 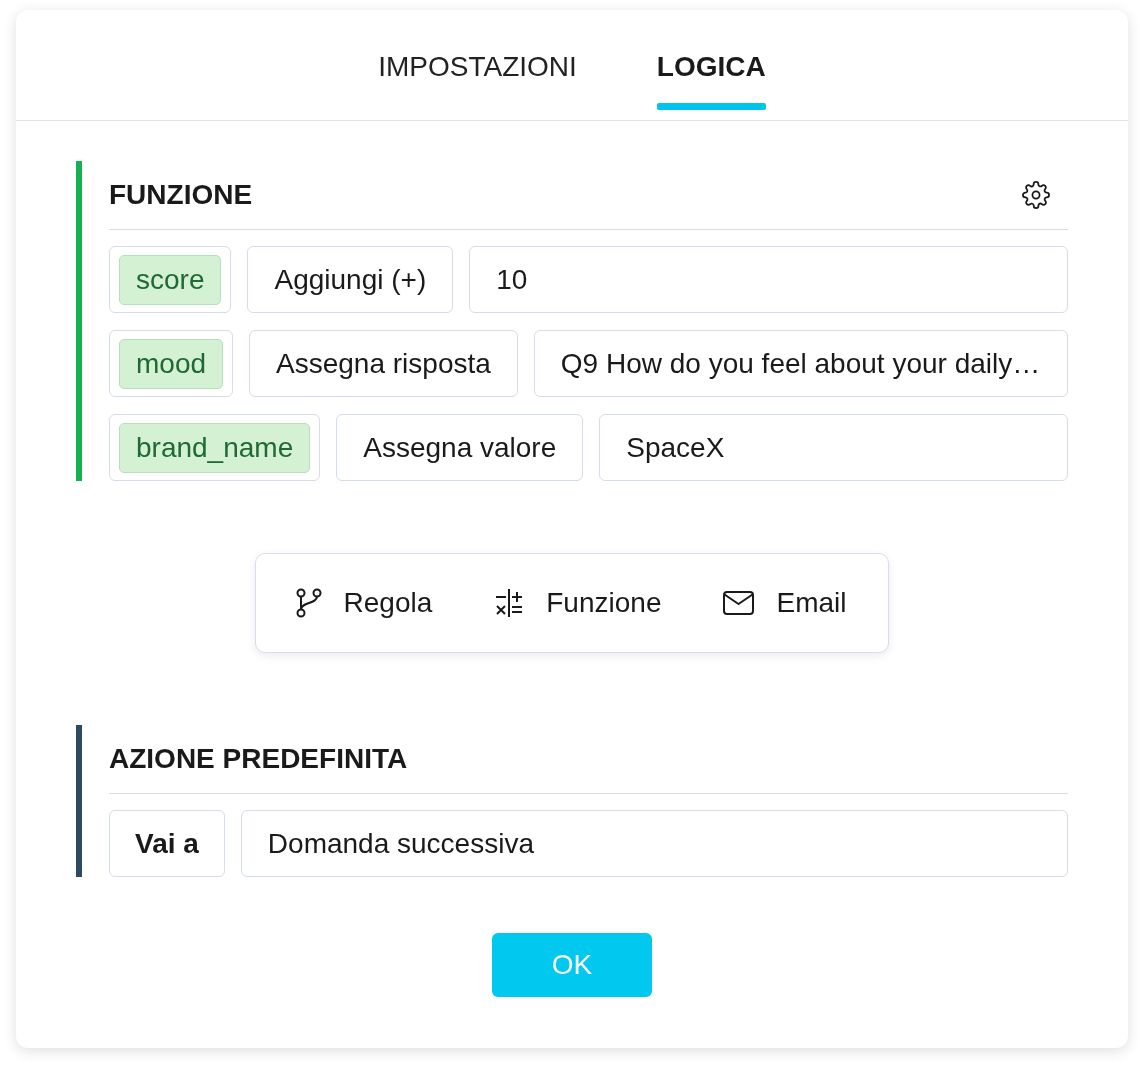 What do you see at coordinates (167, 843) in the screenshot?
I see `action-select: Vai a` at bounding box center [167, 843].